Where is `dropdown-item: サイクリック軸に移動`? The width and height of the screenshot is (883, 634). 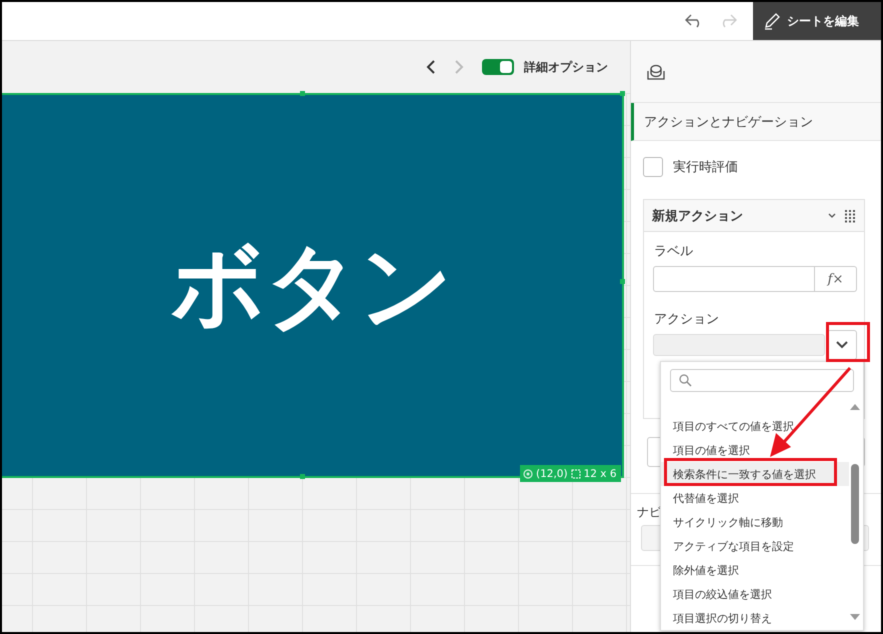
dropdown-item: サイクリック軸に移動 is located at coordinates (755, 522).